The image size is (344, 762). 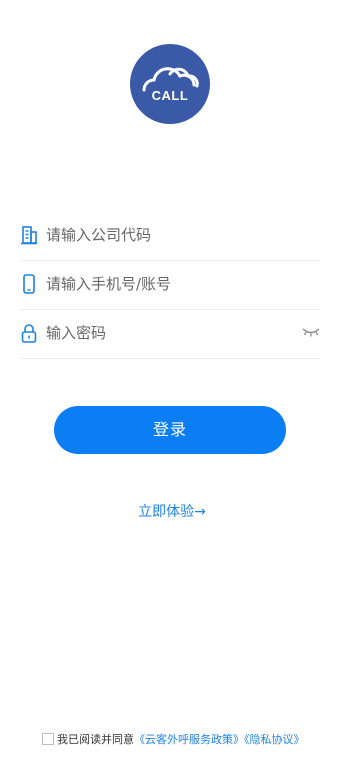 What do you see at coordinates (48, 739) in the screenshot?
I see `agreement-checkbox` at bounding box center [48, 739].